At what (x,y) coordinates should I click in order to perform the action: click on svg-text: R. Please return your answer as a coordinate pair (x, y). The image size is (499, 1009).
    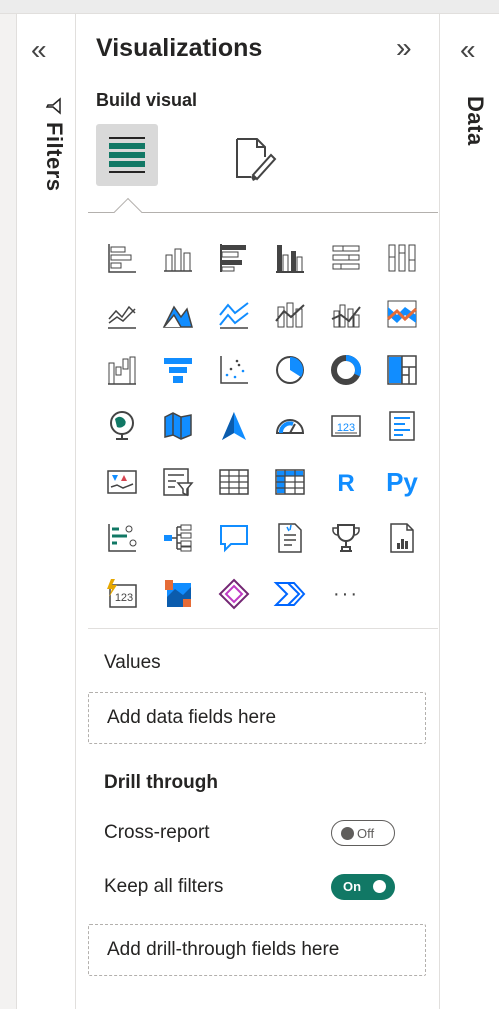
    Looking at the image, I should click on (345, 483).